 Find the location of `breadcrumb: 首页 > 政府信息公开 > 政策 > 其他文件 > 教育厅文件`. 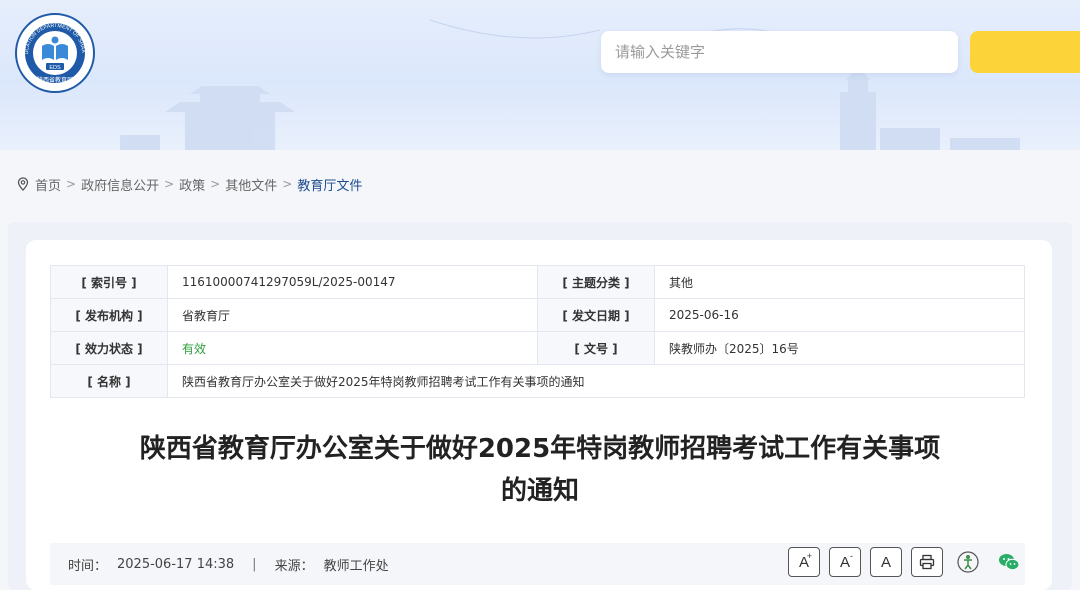

breadcrumb: 首页 > 政府信息公开 > 政策 > 其他文件 > 教育厅文件 is located at coordinates (189, 184).